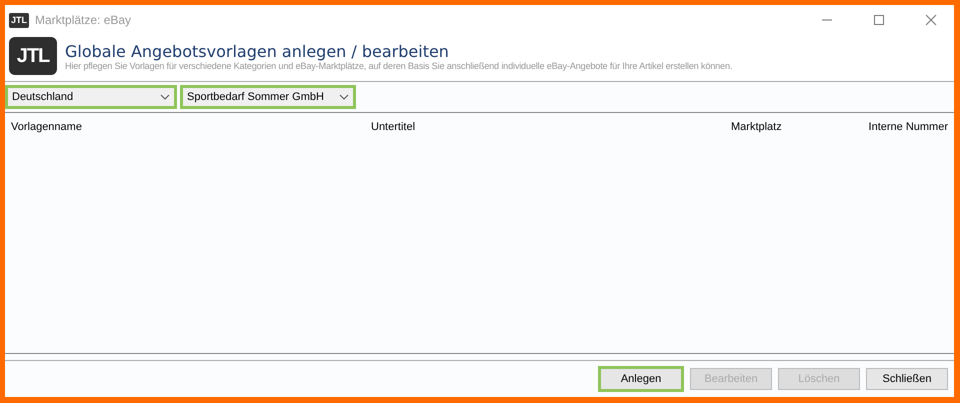  I want to click on page-description: Hier pflegen Sie Vorlagen für verschiedene Kategorien und eBay-Marktplätze, auf deren Basis Sie anschließend individuelle eBay-Angebote für Ihre Artikel erstellen können., so click(398, 65).